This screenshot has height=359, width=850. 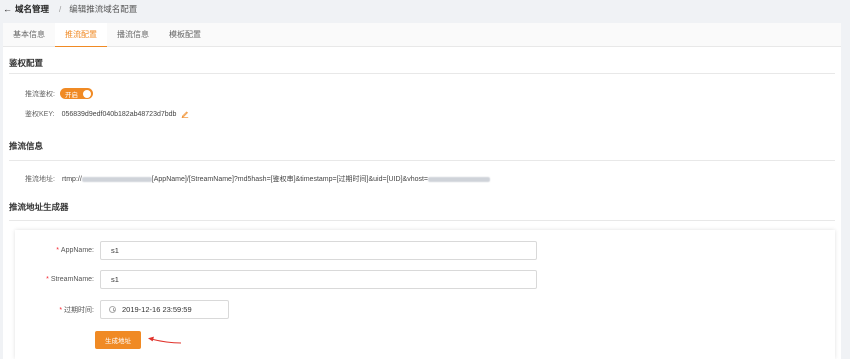 I want to click on generate-address-button: 生成地址, so click(x=118, y=340).